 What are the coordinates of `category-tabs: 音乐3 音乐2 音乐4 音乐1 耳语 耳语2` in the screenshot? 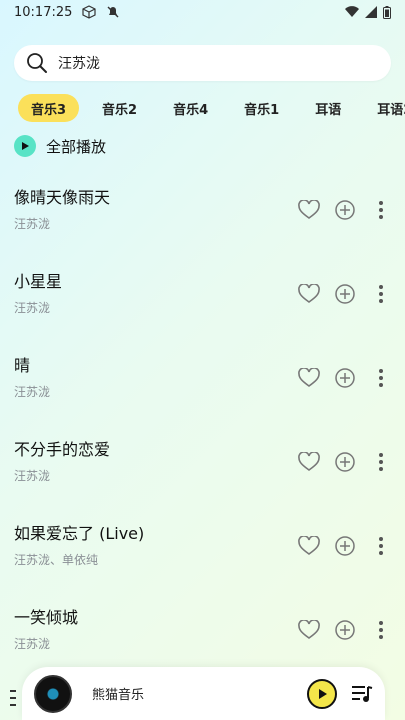 It's located at (202, 108).